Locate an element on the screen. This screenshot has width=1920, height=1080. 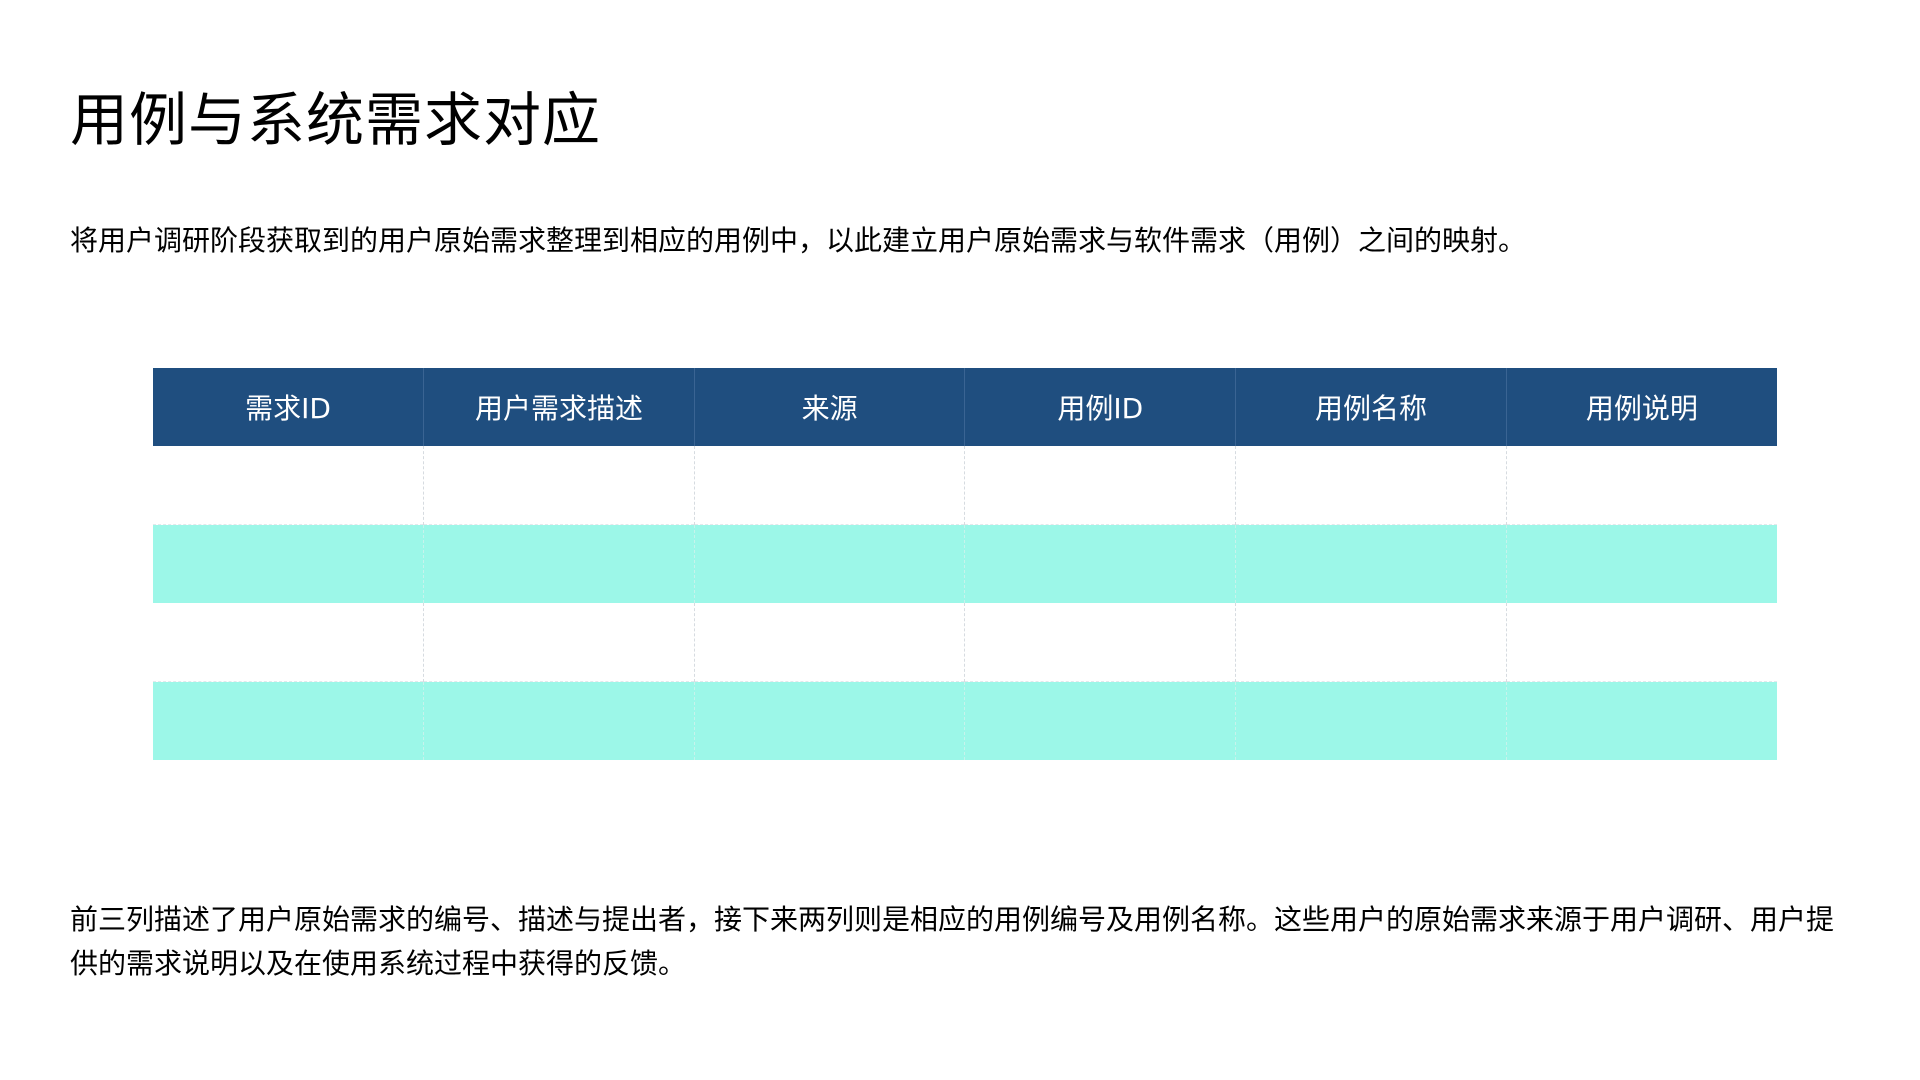
page-title: 用例与系统需求对应 is located at coordinates (336, 120).